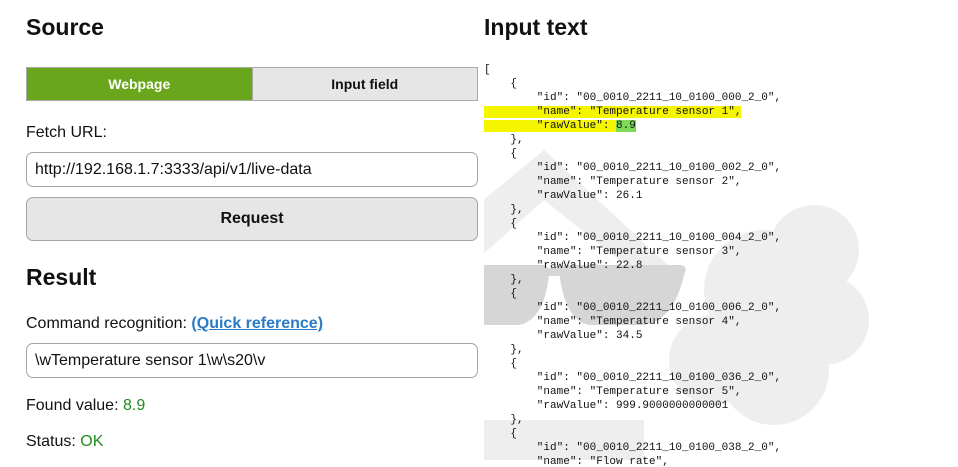  Describe the element at coordinates (139, 84) in the screenshot. I see `tab-webpage: Webpage` at that location.